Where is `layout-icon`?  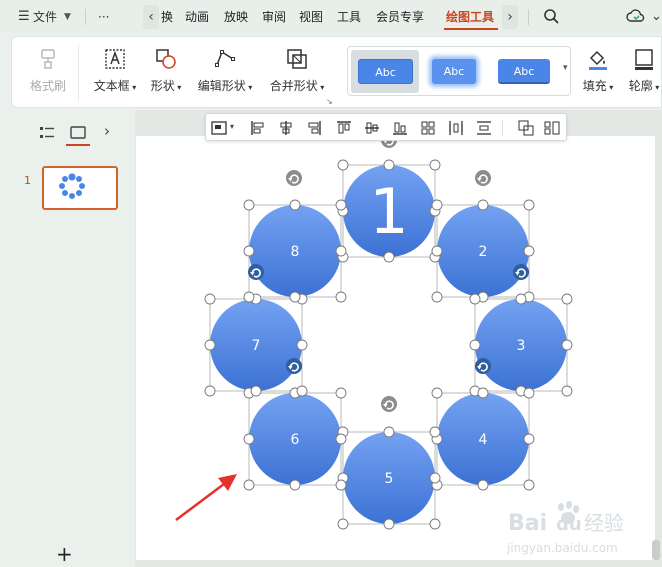
layout-icon is located at coordinates (552, 128).